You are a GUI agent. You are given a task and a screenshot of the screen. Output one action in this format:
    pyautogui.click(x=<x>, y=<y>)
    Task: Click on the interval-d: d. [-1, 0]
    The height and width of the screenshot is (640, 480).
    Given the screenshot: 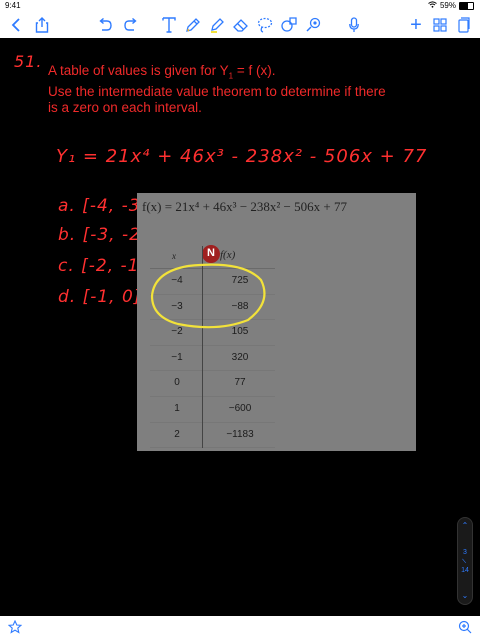 What is the action you would take?
    pyautogui.click(x=100, y=297)
    